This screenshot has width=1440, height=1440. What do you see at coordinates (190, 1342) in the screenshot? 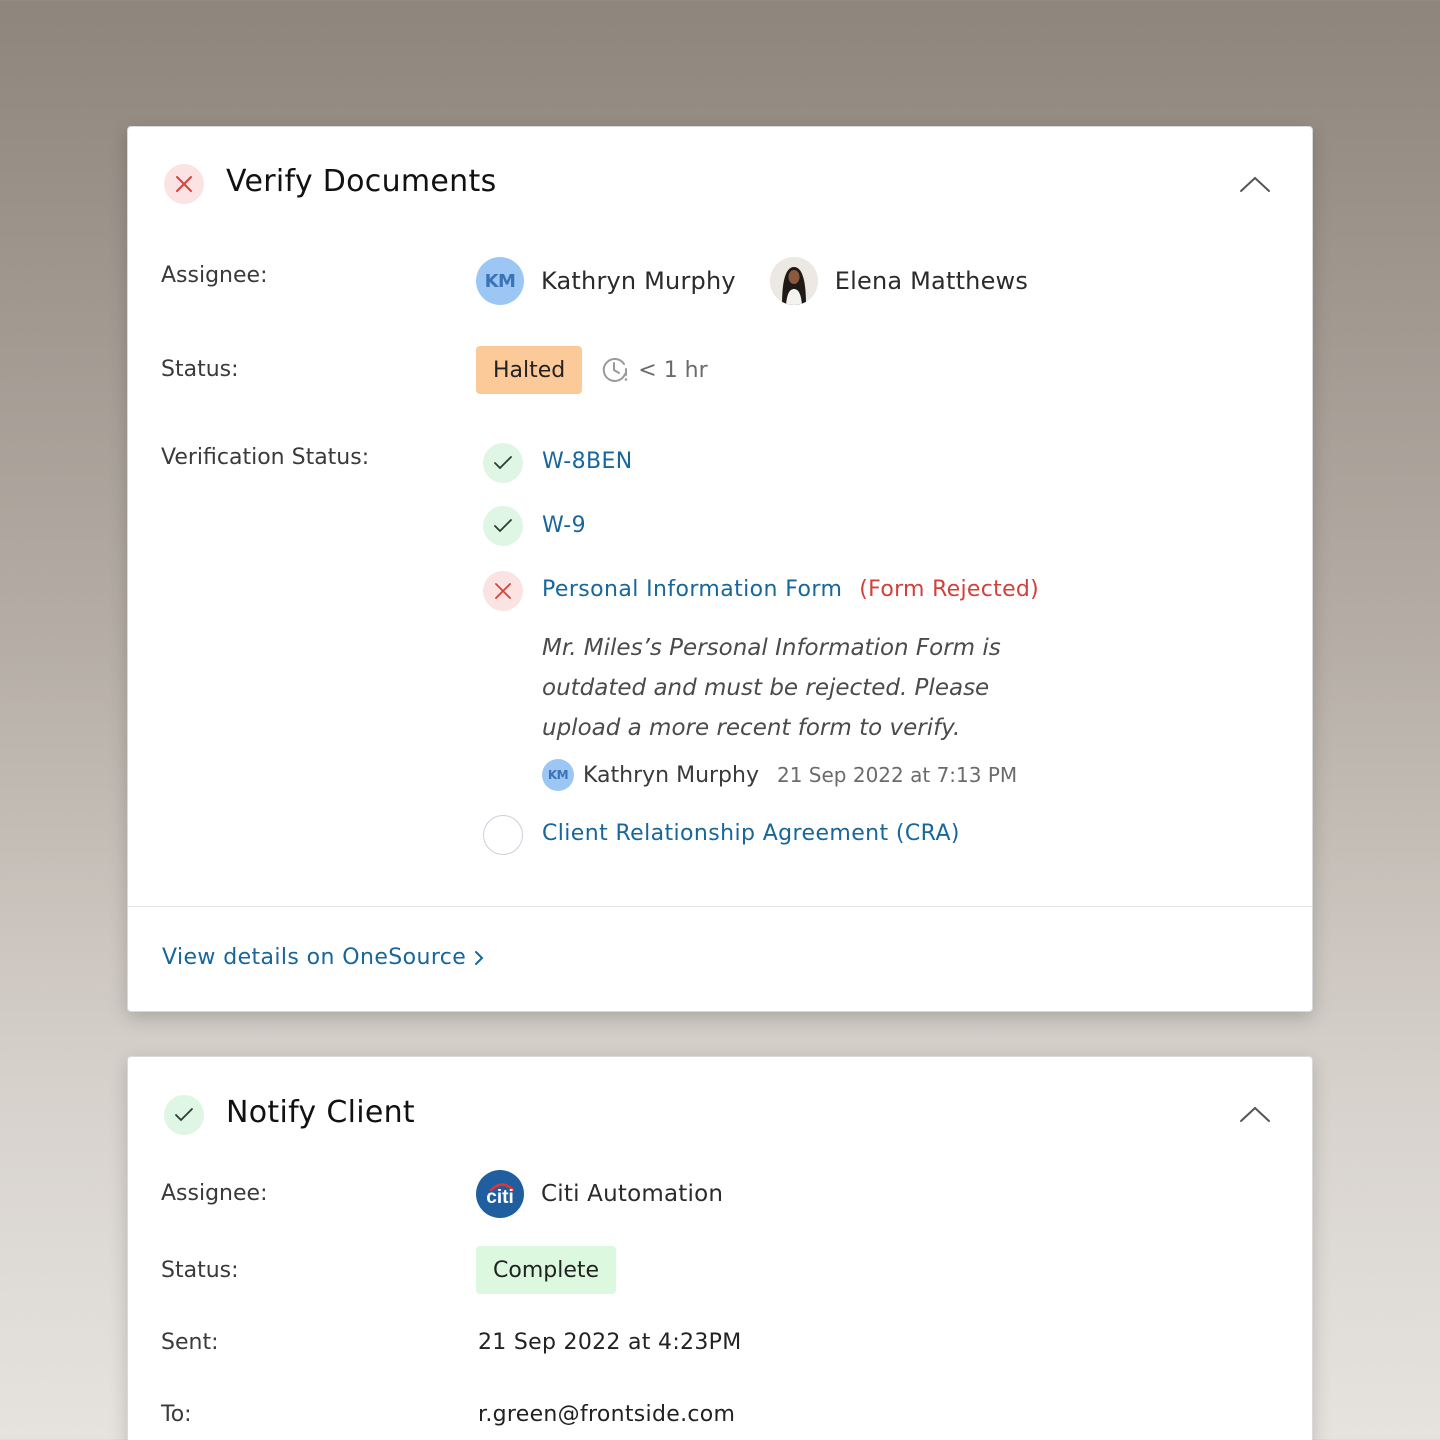
I see `sent-label: Sent:` at bounding box center [190, 1342].